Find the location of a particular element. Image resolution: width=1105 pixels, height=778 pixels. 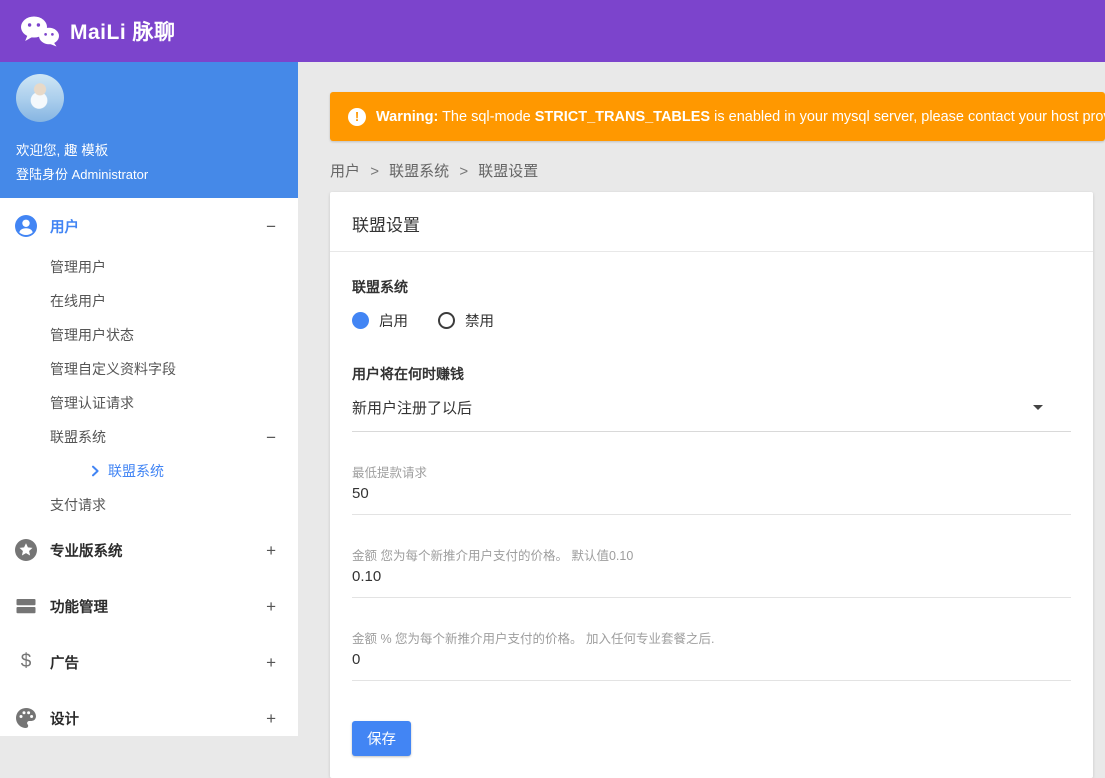

min-withdrawal-field-group: 最低提款请求 is located at coordinates (711, 488).